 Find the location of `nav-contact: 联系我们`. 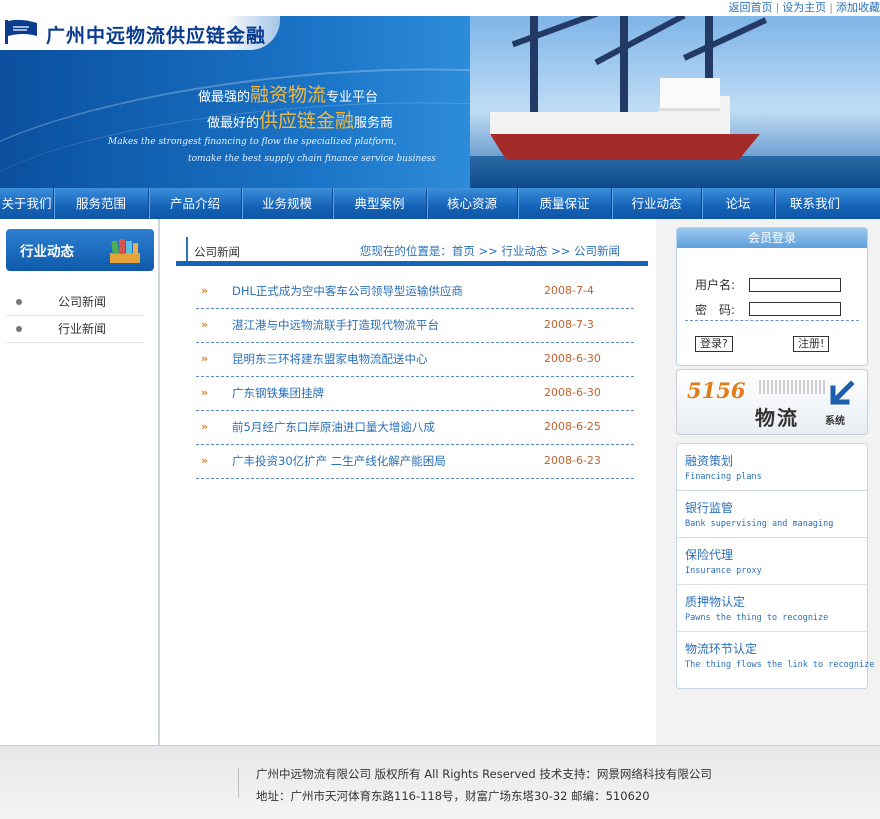

nav-contact: 联系我们 is located at coordinates (815, 203).